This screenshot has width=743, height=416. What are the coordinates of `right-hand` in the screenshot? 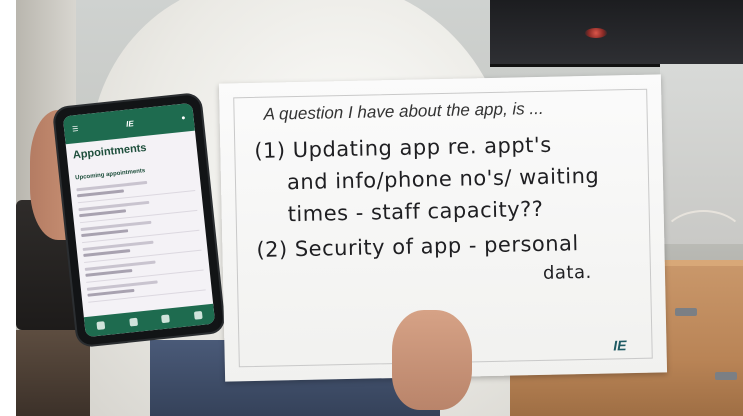 It's located at (432, 360).